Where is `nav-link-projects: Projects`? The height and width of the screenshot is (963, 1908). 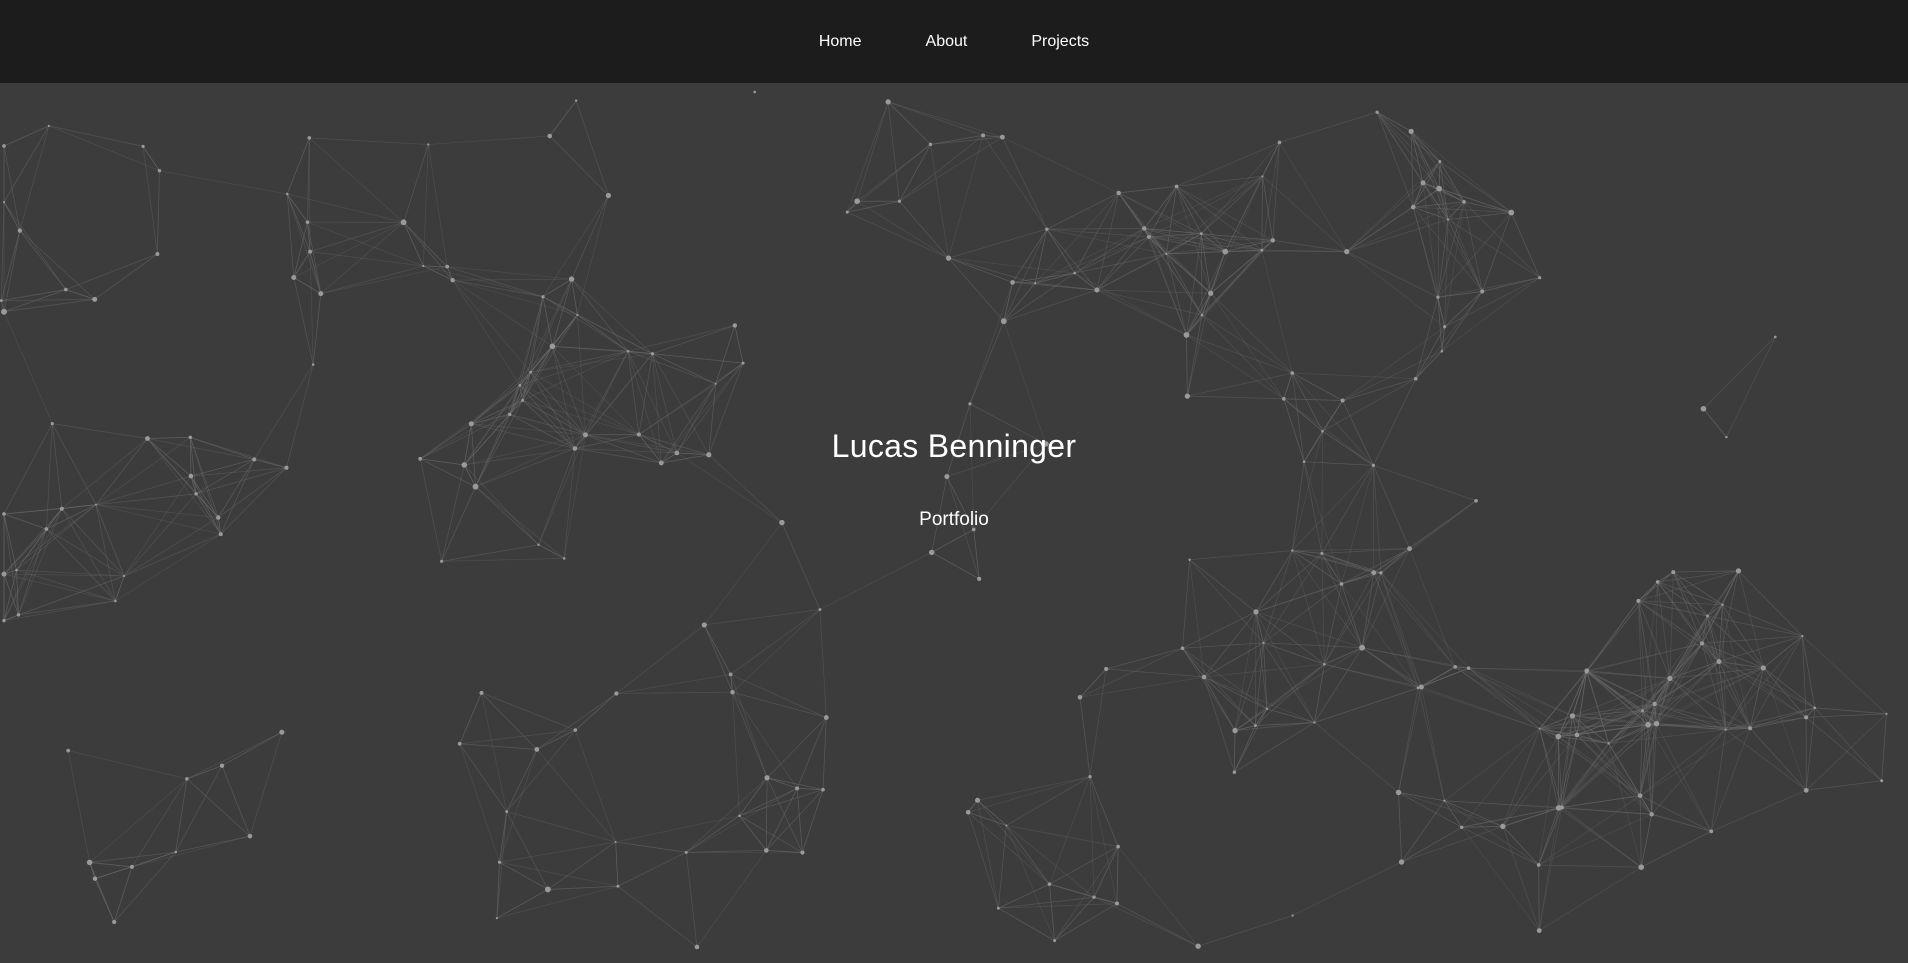
nav-link-projects: Projects is located at coordinates (1060, 42).